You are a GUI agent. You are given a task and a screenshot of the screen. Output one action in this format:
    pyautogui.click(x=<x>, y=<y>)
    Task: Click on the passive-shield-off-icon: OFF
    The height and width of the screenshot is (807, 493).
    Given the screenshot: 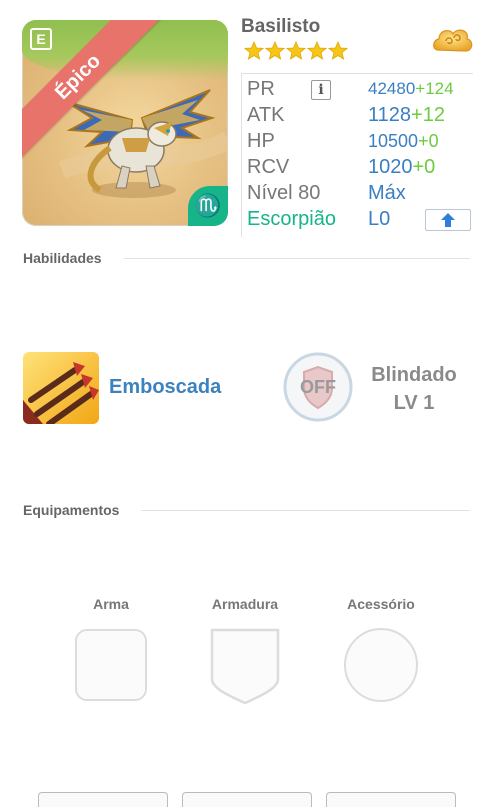 What is the action you would take?
    pyautogui.click(x=318, y=387)
    